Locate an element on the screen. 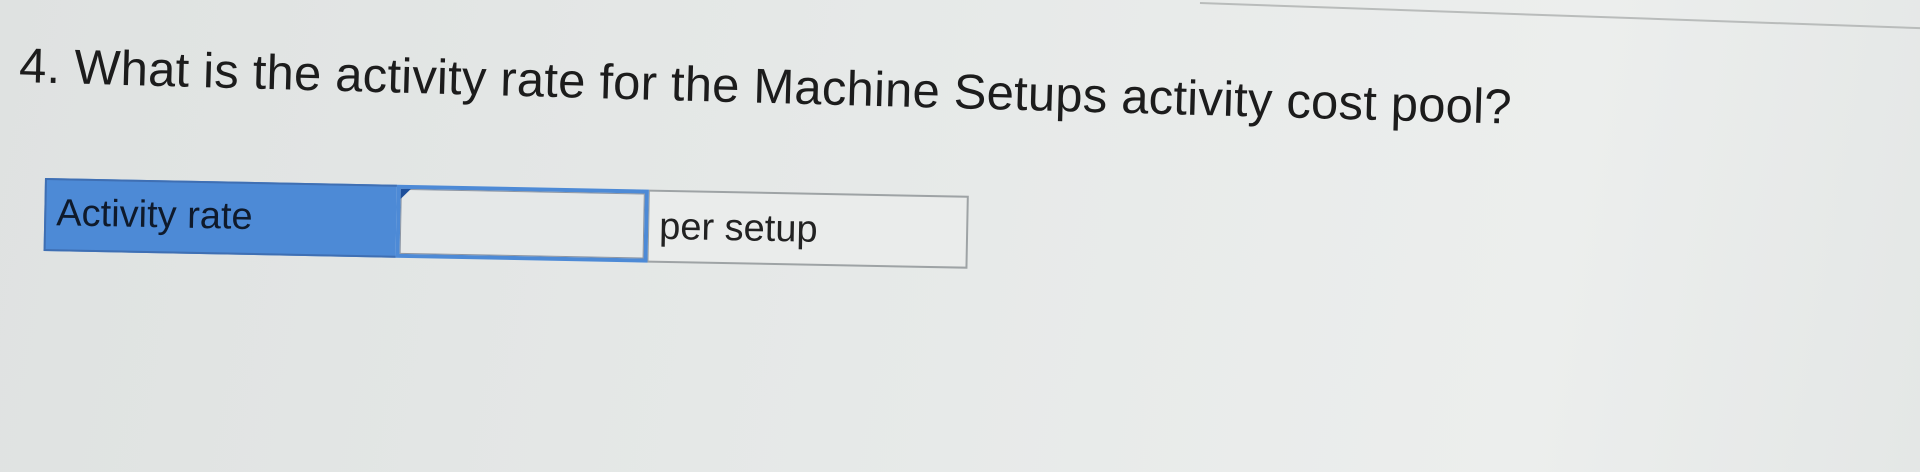  answer-row: Activity rate per setup is located at coordinates (506, 223).